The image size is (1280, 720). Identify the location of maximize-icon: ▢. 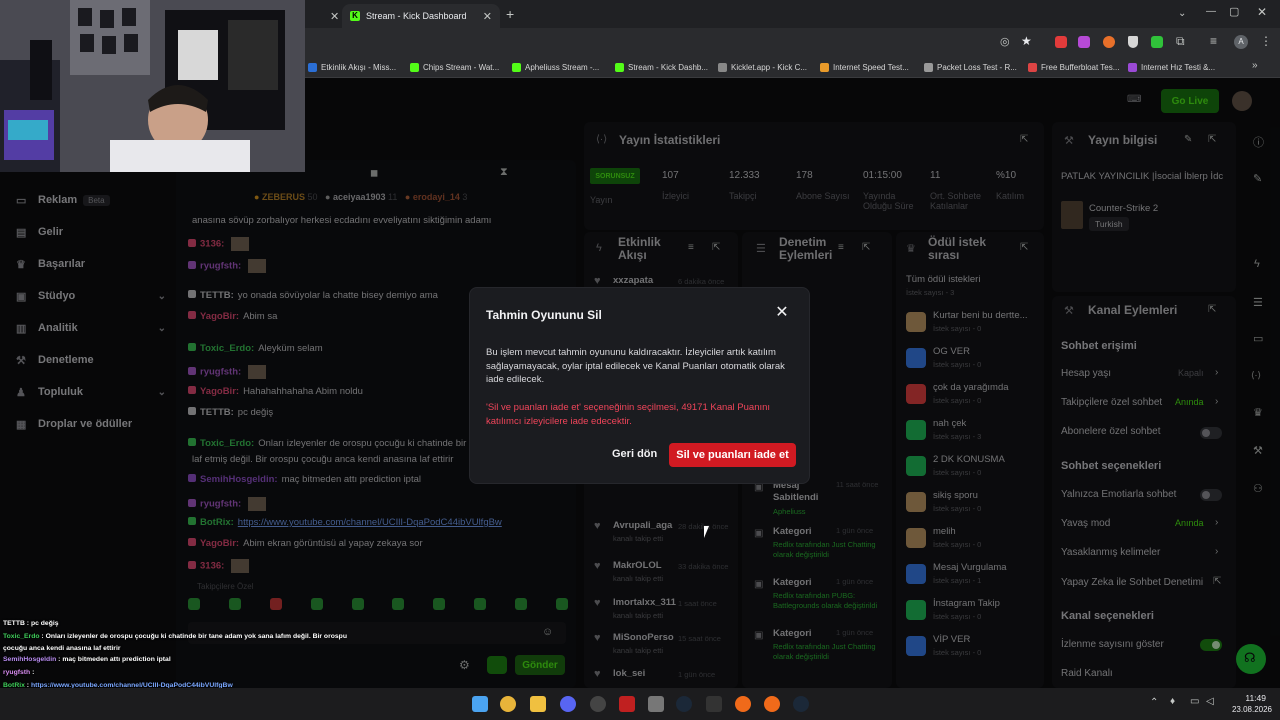
(1234, 11).